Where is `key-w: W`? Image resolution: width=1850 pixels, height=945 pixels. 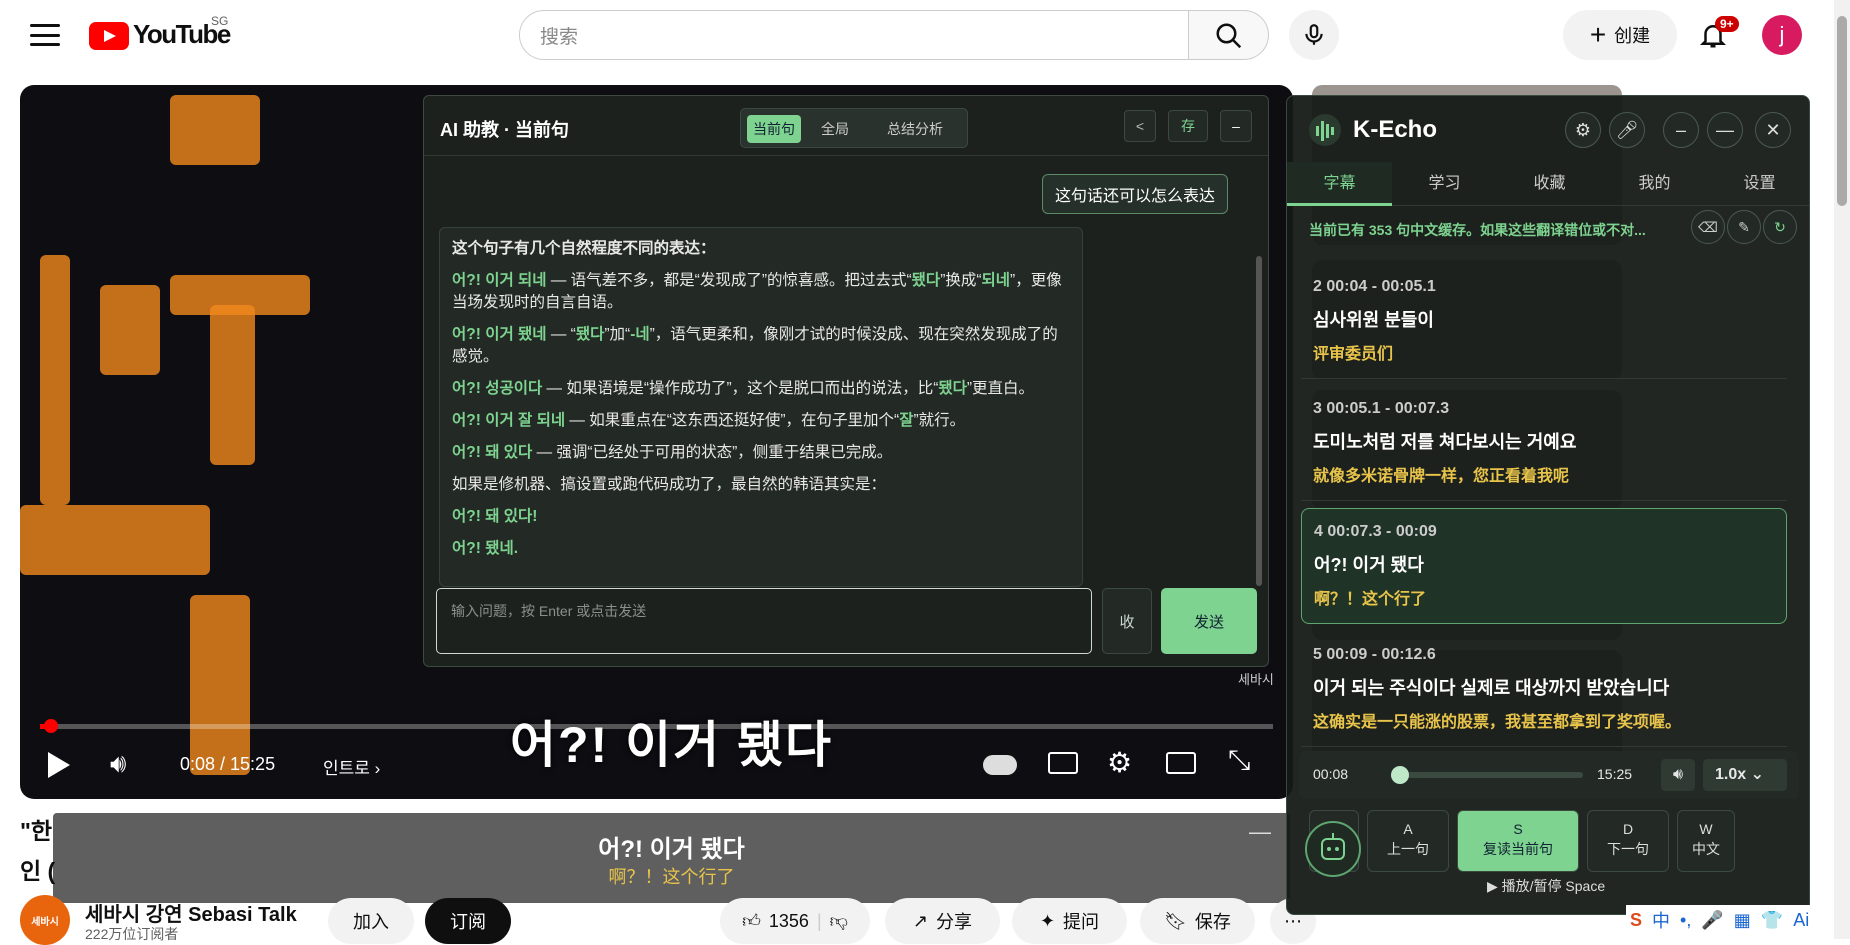
key-w: W is located at coordinates (1706, 829).